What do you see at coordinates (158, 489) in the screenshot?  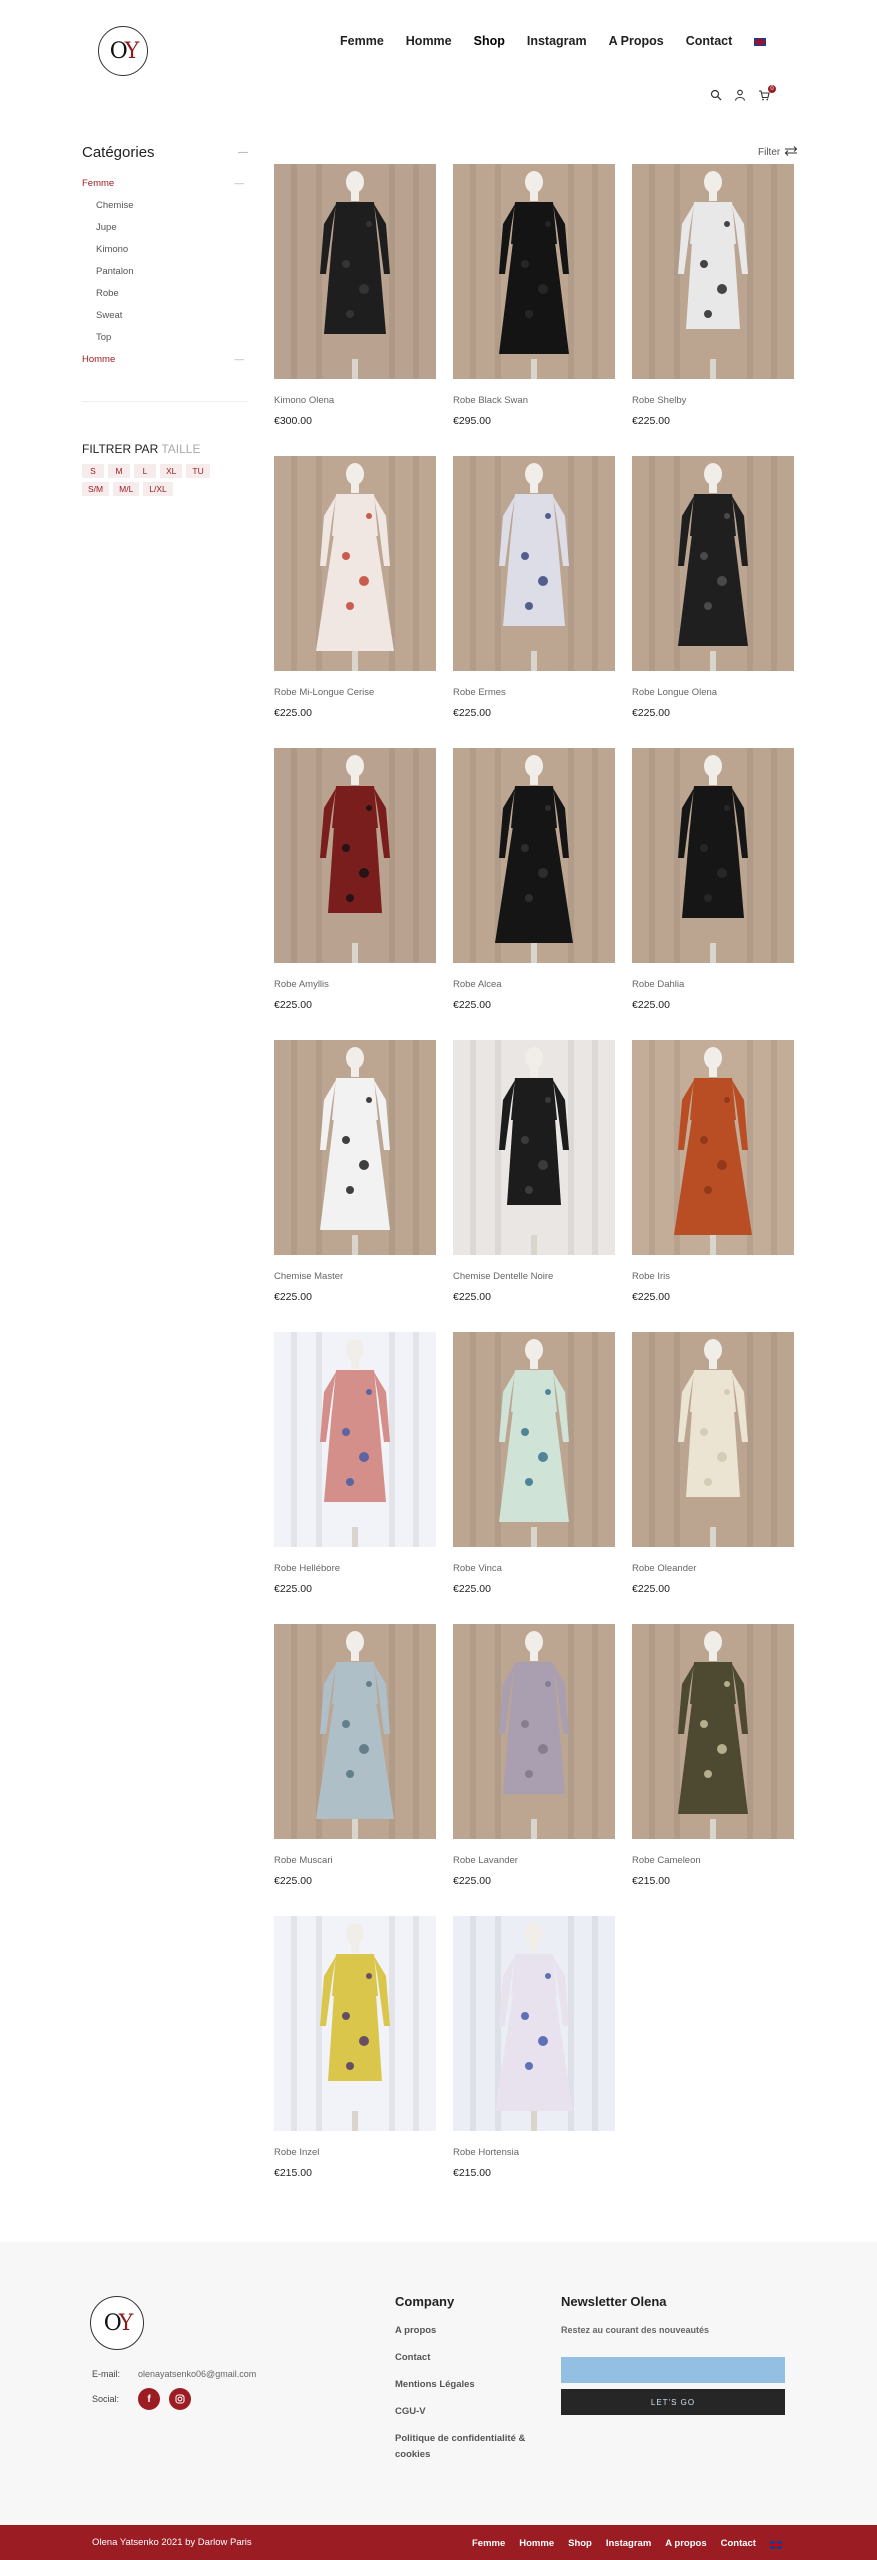 I see `size-chip: L/XL` at bounding box center [158, 489].